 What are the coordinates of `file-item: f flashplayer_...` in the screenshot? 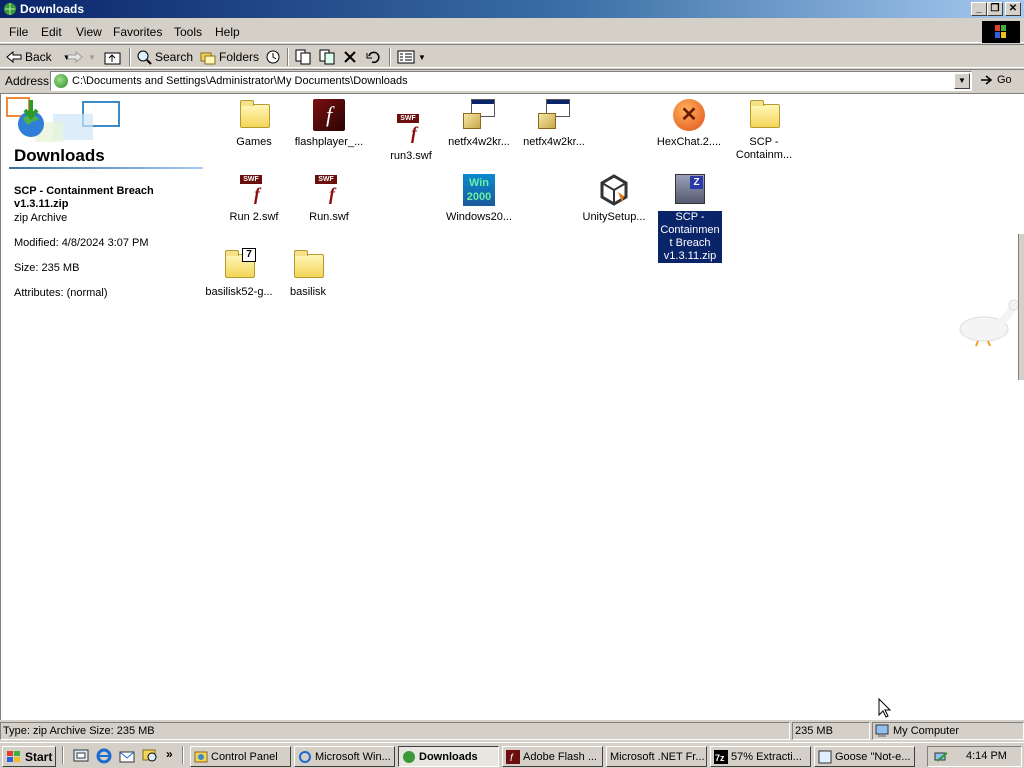 It's located at (329, 123).